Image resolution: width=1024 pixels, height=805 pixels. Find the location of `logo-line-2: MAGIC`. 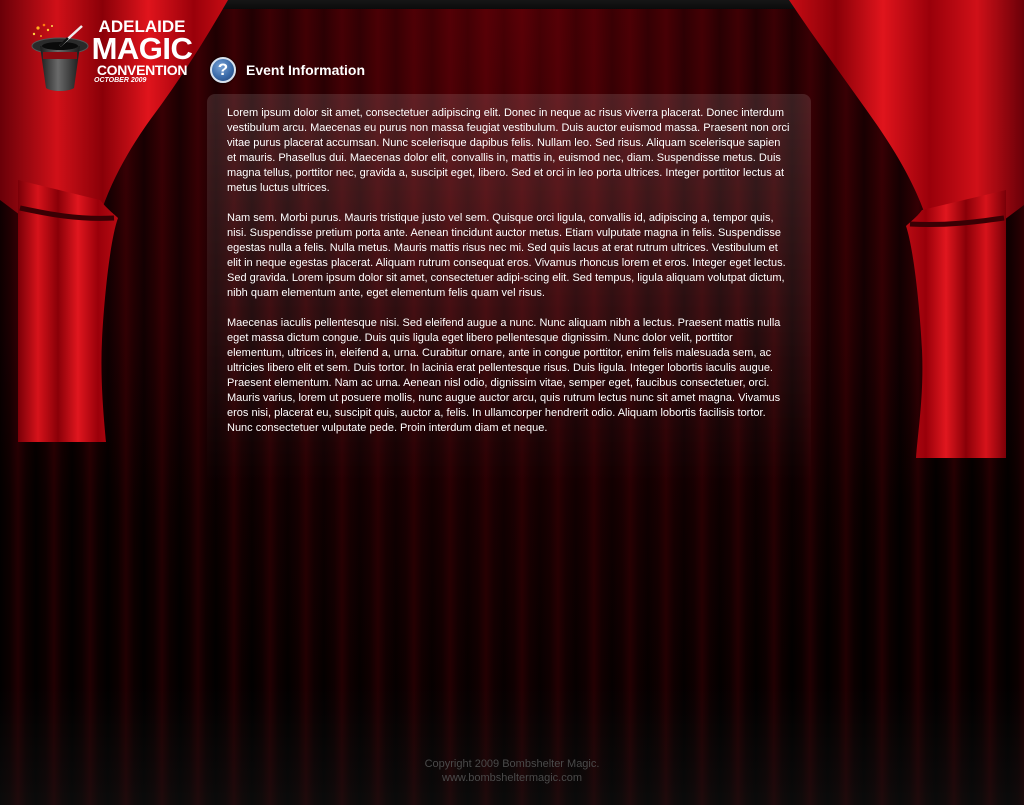

logo-line-2: MAGIC is located at coordinates (142, 48).